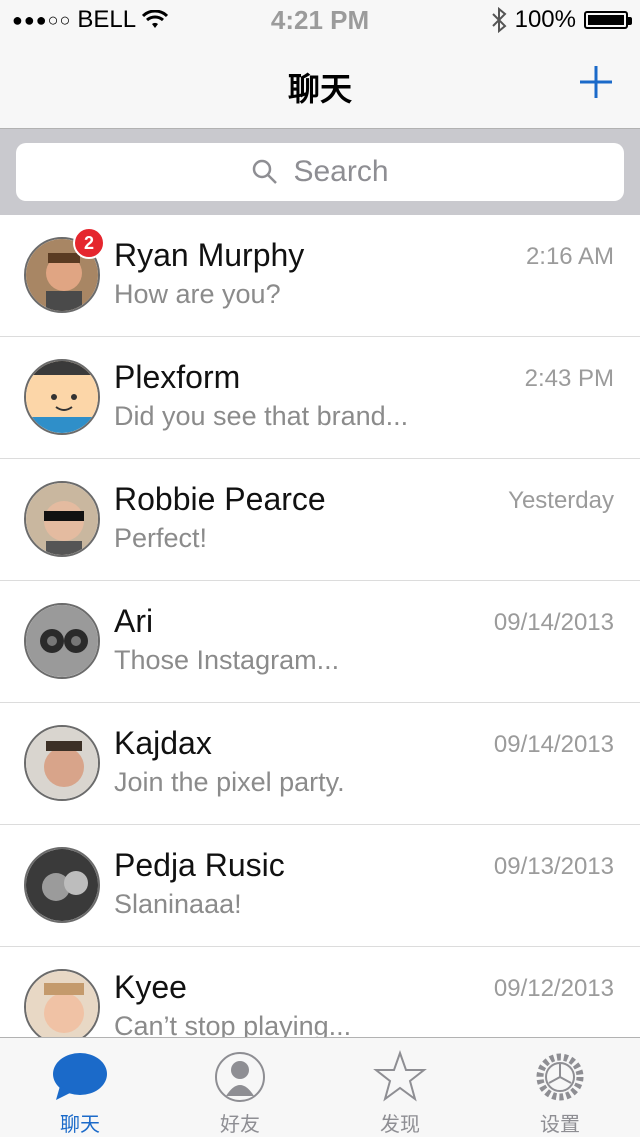 This screenshot has height=1137, width=640. I want to click on tab-label: 好友, so click(240, 1125).